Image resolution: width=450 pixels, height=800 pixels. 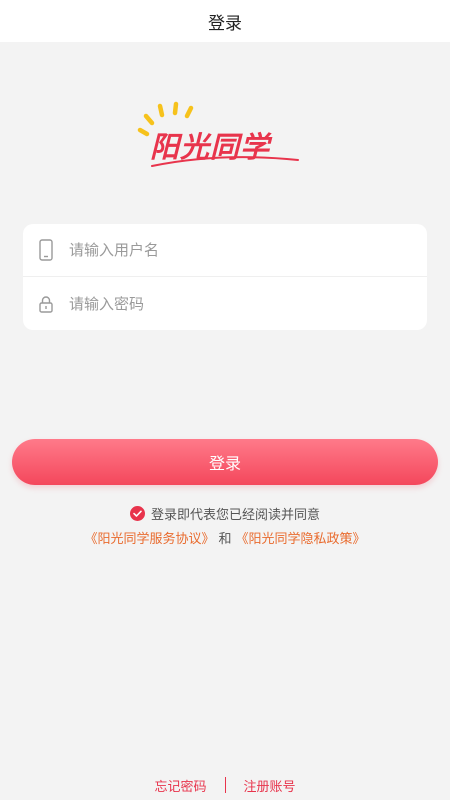 What do you see at coordinates (210, 147) in the screenshot?
I see `logo-text: 阳光同学` at bounding box center [210, 147].